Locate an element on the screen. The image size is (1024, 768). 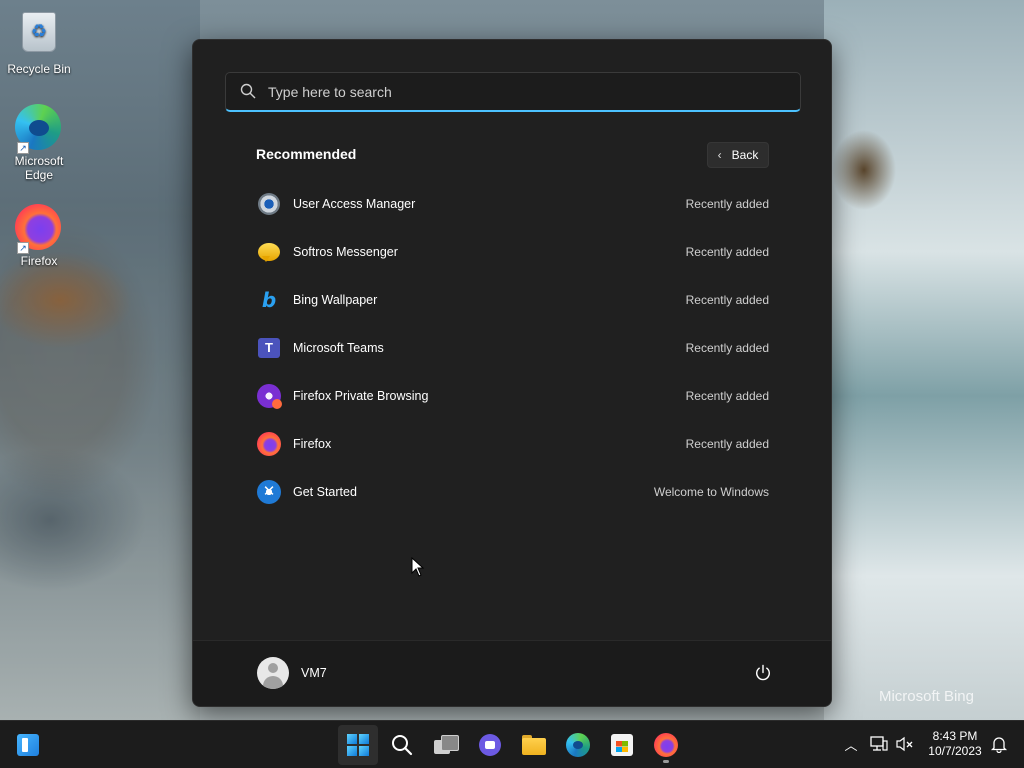
power-icon is located at coordinates (763, 672).